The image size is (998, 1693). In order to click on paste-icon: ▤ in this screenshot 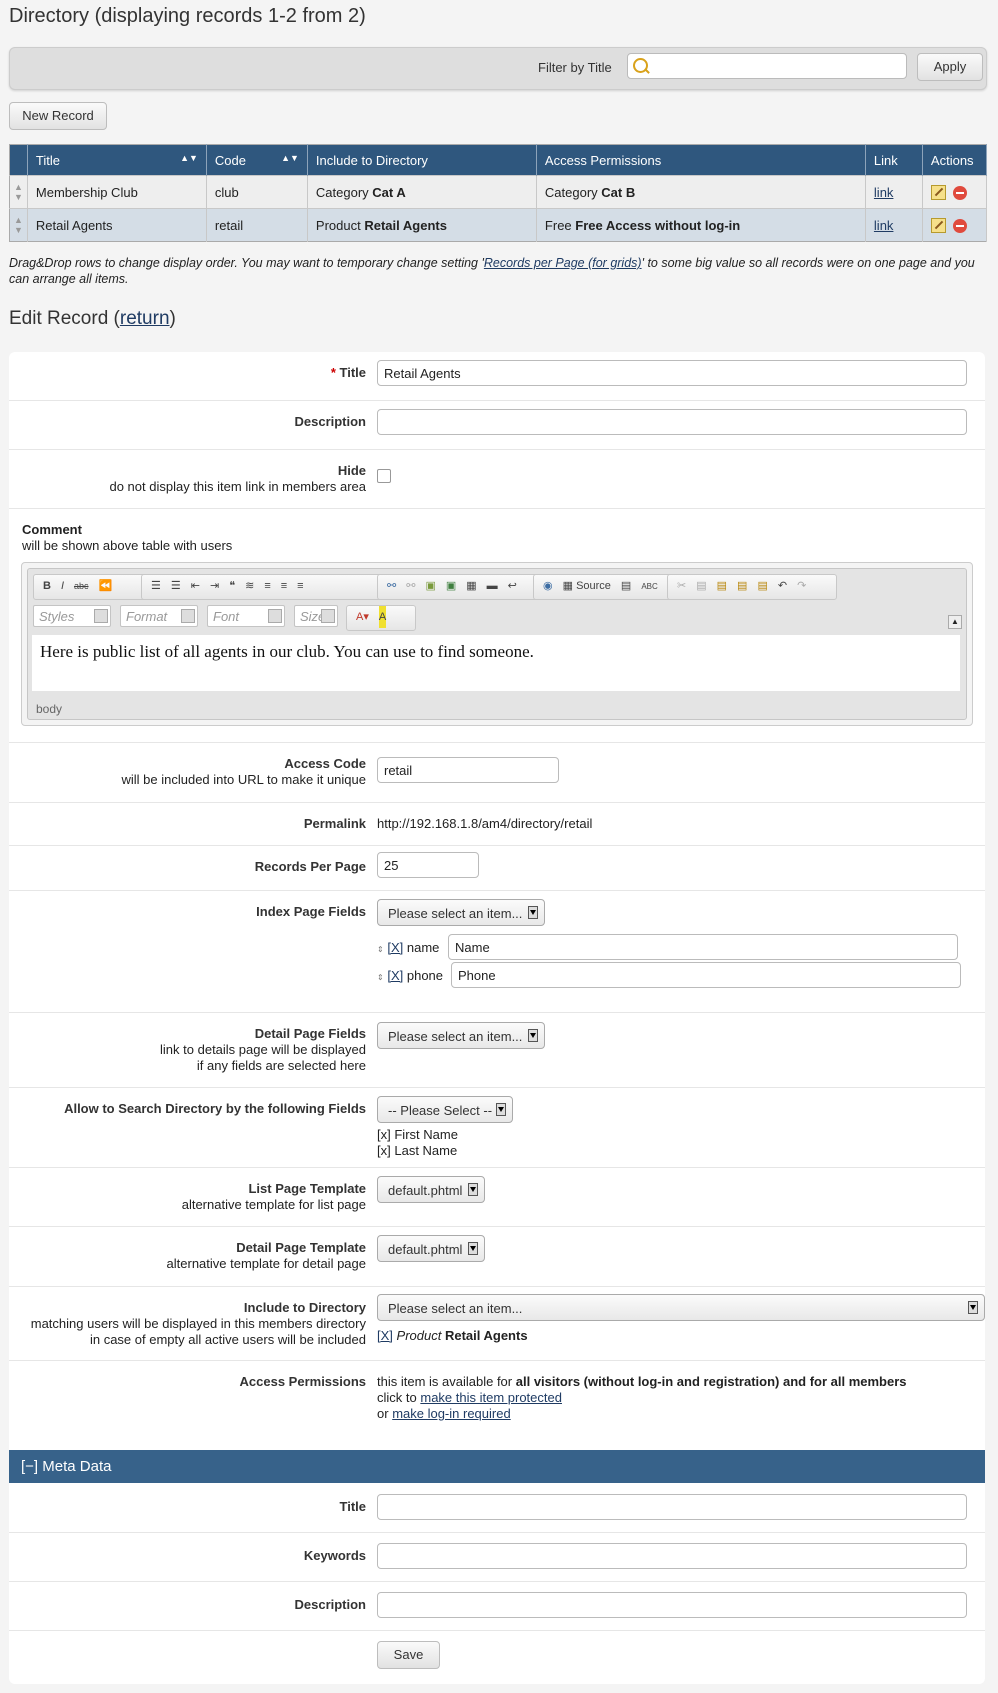, I will do `click(722, 586)`.